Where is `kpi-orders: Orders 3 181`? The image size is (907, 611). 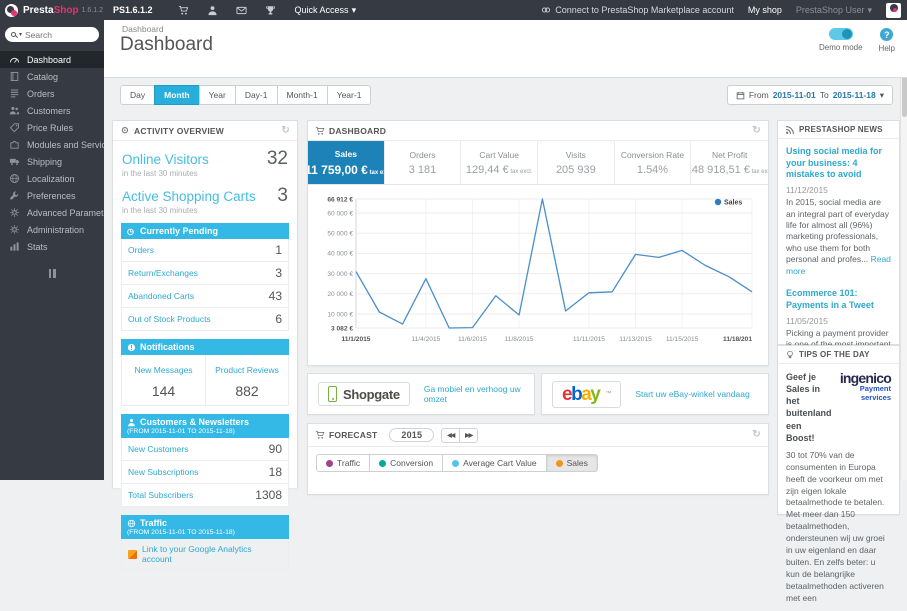
kpi-orders: Orders 3 181 is located at coordinates (423, 162).